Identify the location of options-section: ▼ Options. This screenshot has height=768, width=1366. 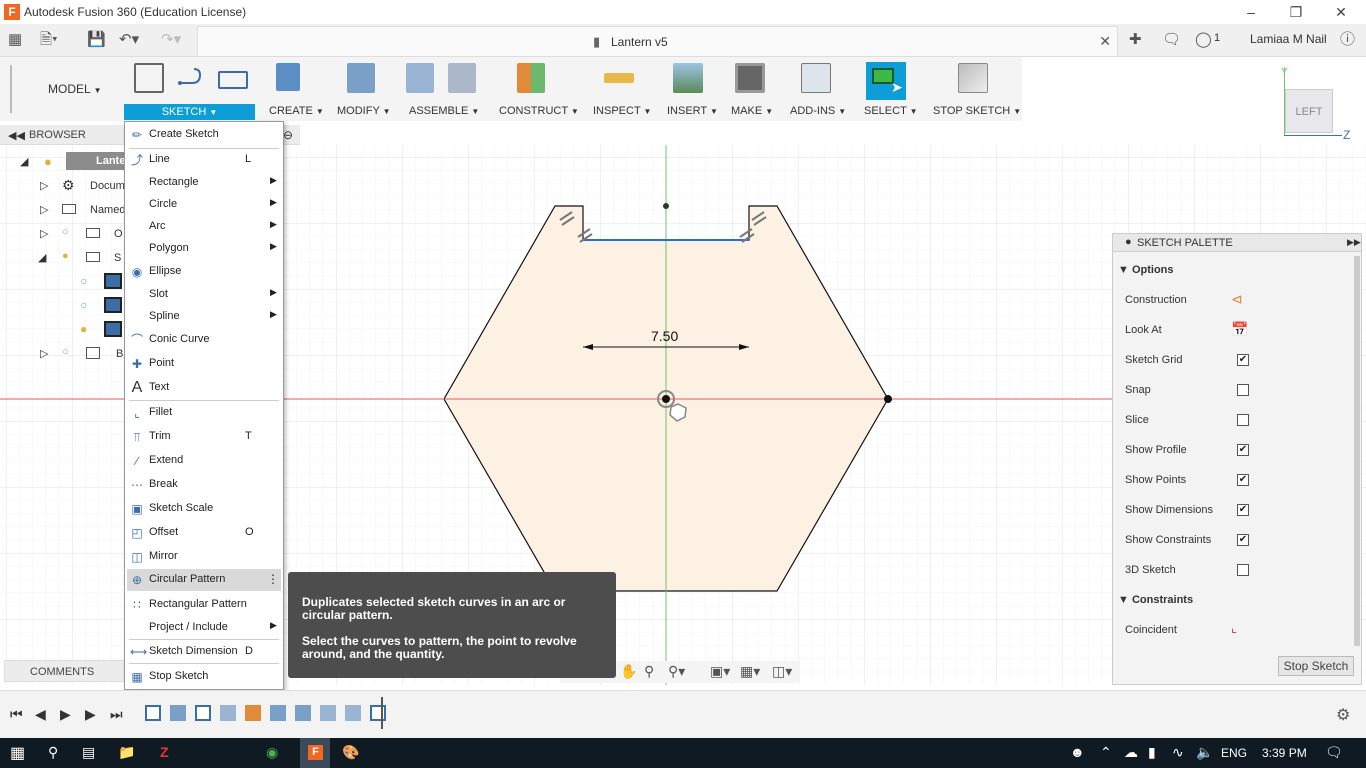
(1146, 270).